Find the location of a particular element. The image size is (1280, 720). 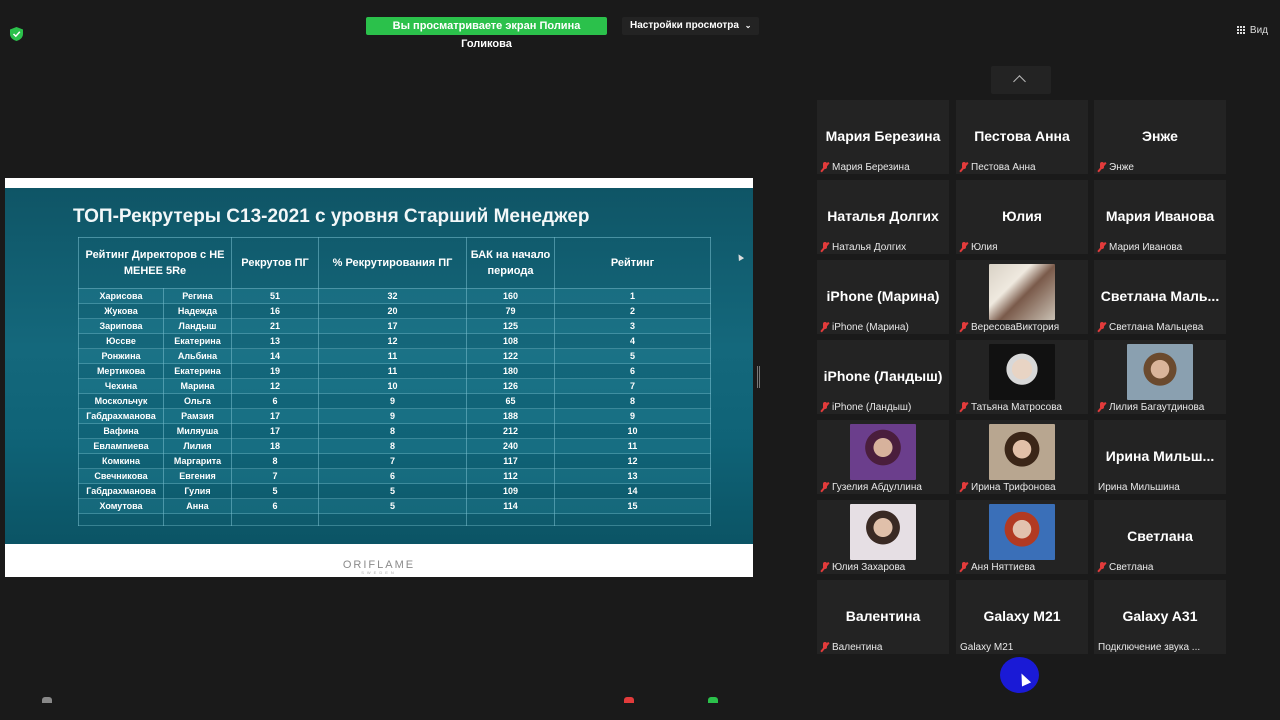

table-row: Чехина Марина 12 10 126 7 is located at coordinates (394, 386).